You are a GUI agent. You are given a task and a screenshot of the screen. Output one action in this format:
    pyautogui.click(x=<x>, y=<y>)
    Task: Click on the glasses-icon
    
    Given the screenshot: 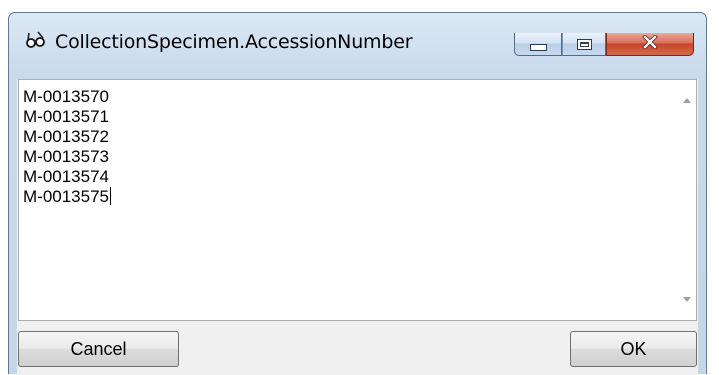 What is the action you would take?
    pyautogui.click(x=36, y=40)
    